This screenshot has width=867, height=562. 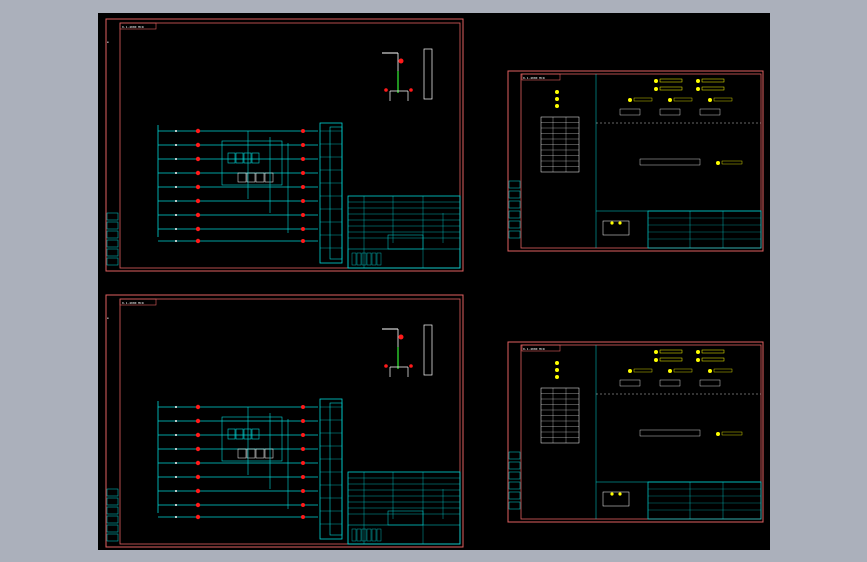 What do you see at coordinates (635, 432) in the screenshot?
I see `layout-sheet-4: 0-1-4000 MCR` at bounding box center [635, 432].